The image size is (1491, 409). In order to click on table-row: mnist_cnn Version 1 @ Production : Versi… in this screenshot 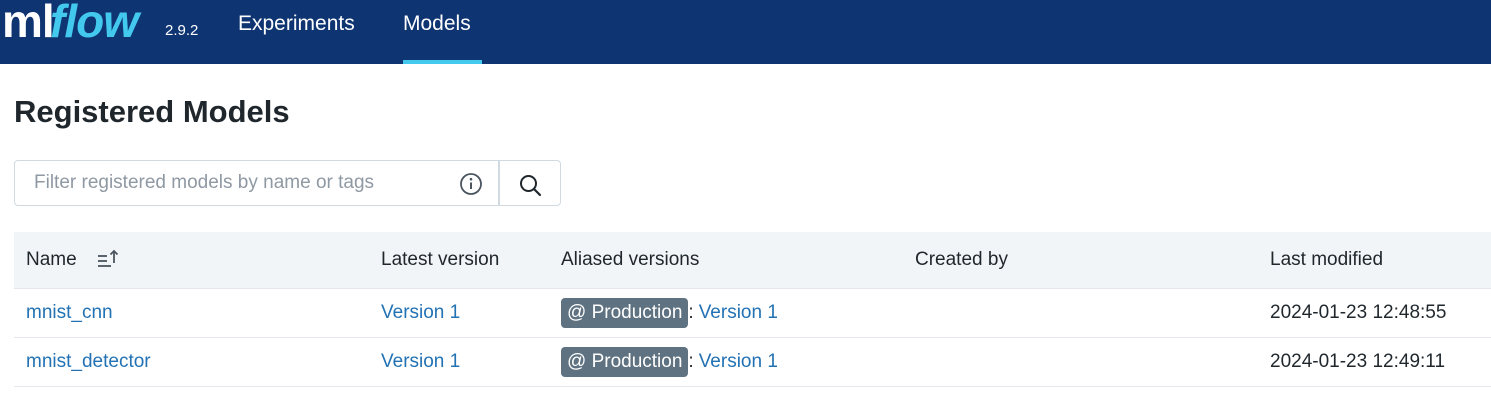, I will do `click(752, 313)`.